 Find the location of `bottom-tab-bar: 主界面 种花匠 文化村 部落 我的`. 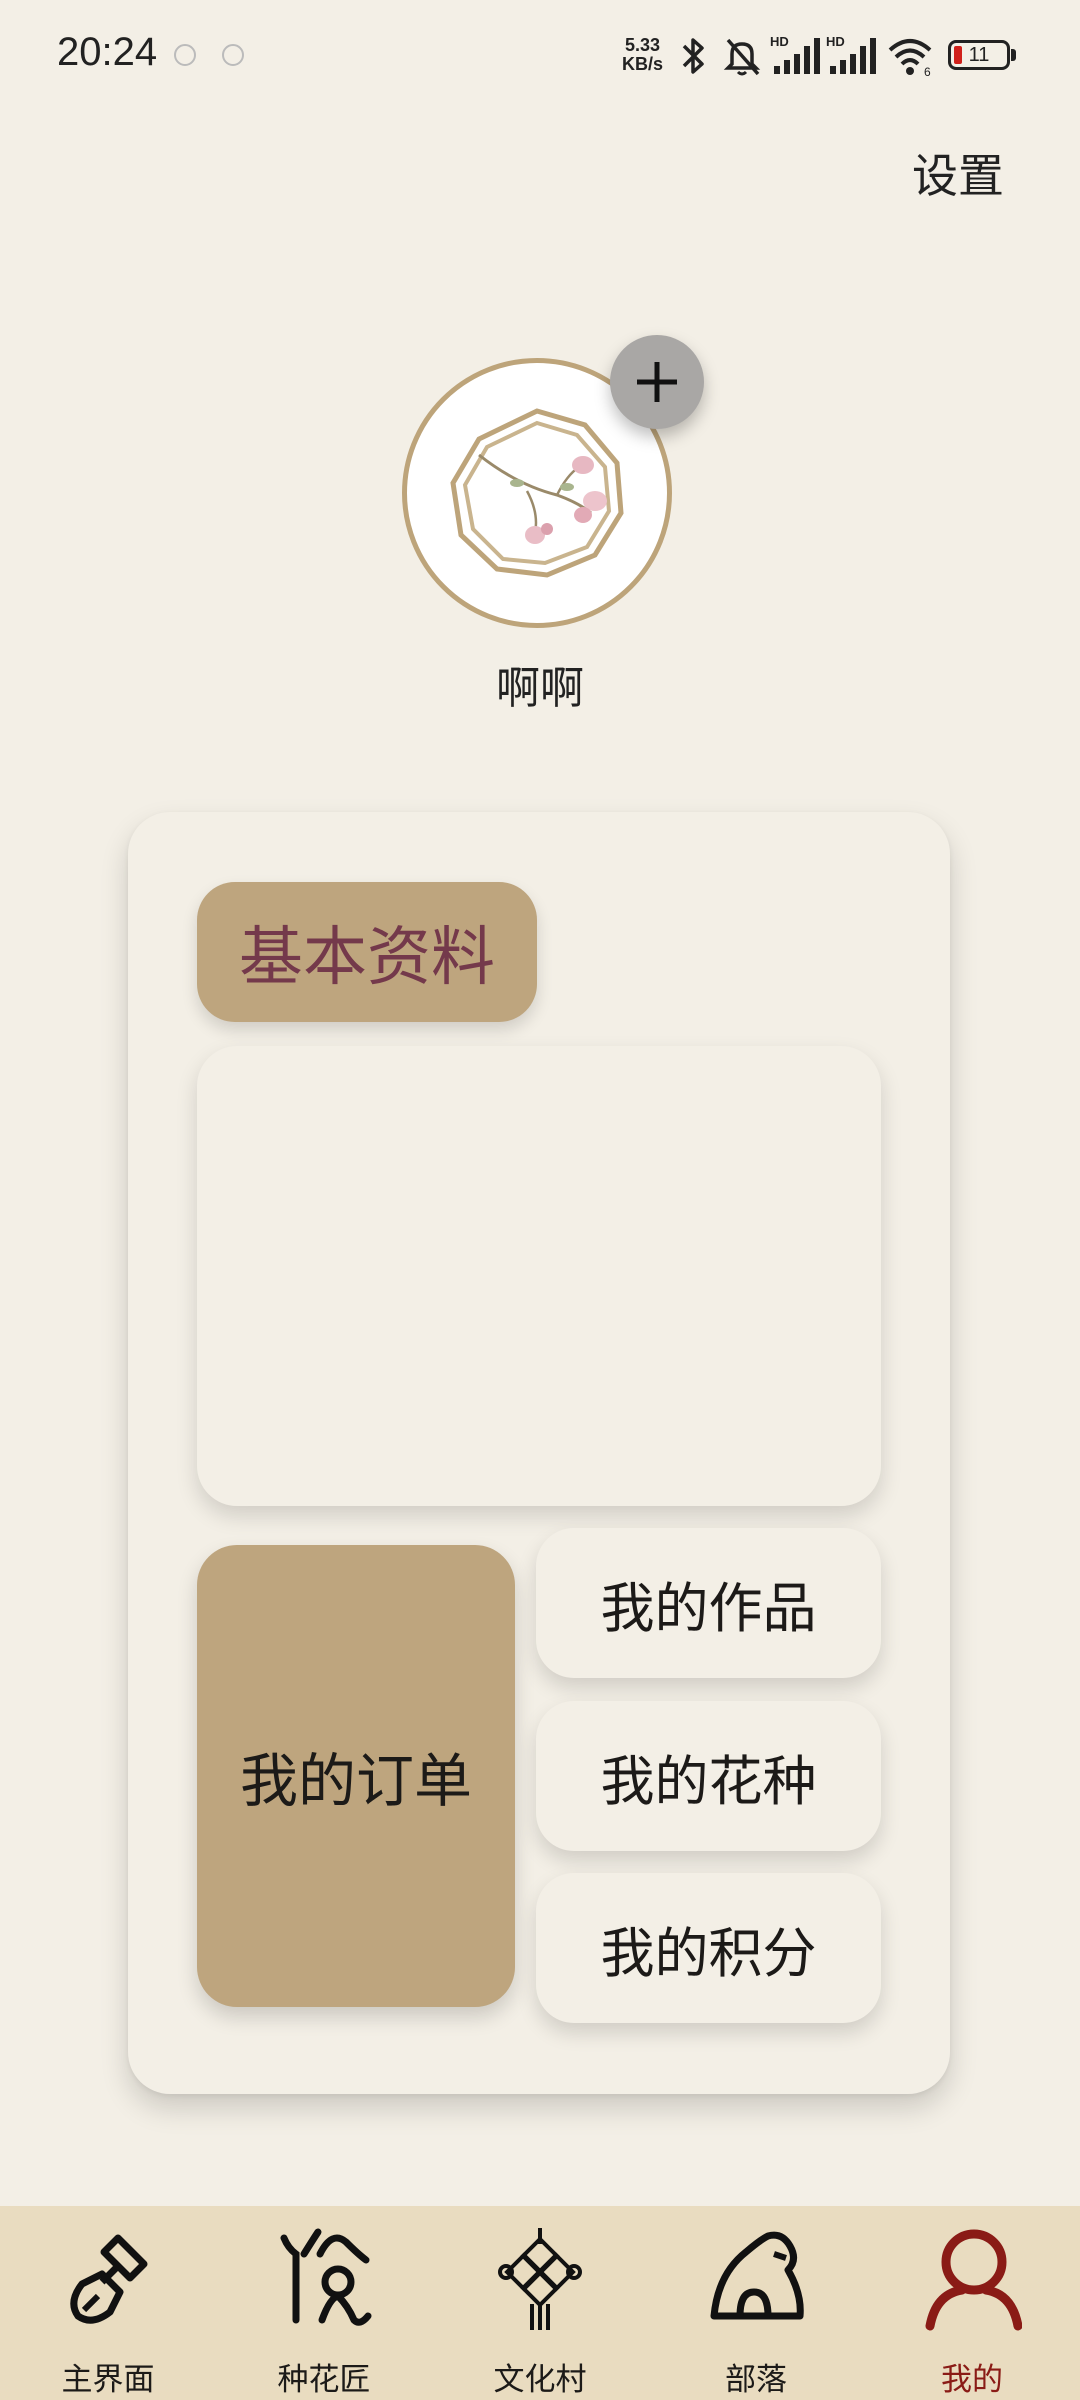

bottom-tab-bar: 主界面 种花匠 文化村 部落 我的 is located at coordinates (540, 2303).